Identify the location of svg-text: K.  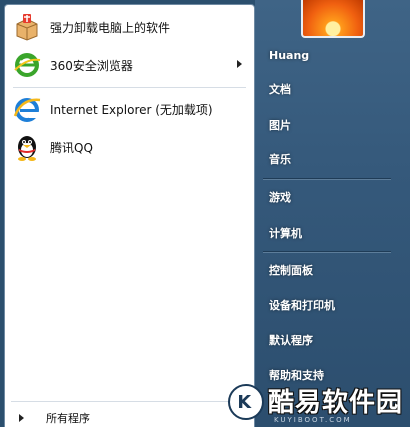
(244, 403).